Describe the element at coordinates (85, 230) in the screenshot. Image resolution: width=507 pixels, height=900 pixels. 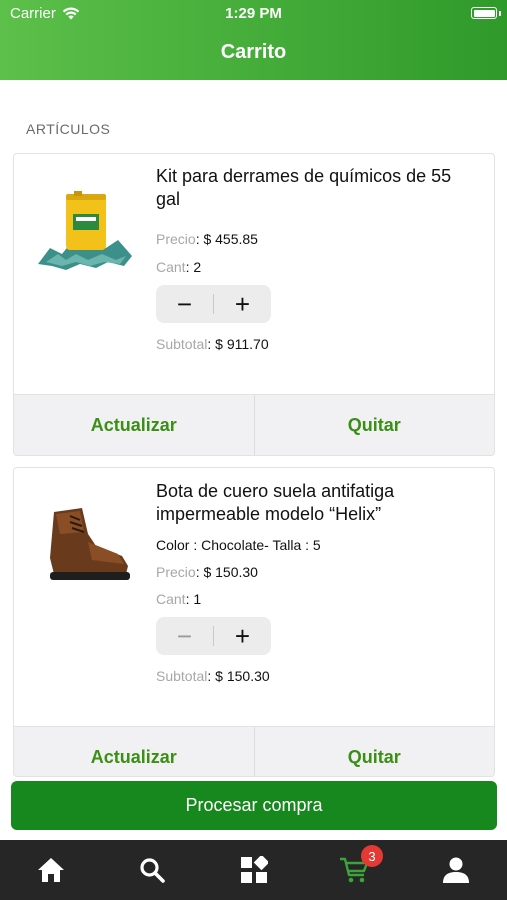
I see `spill-kit-image` at that location.